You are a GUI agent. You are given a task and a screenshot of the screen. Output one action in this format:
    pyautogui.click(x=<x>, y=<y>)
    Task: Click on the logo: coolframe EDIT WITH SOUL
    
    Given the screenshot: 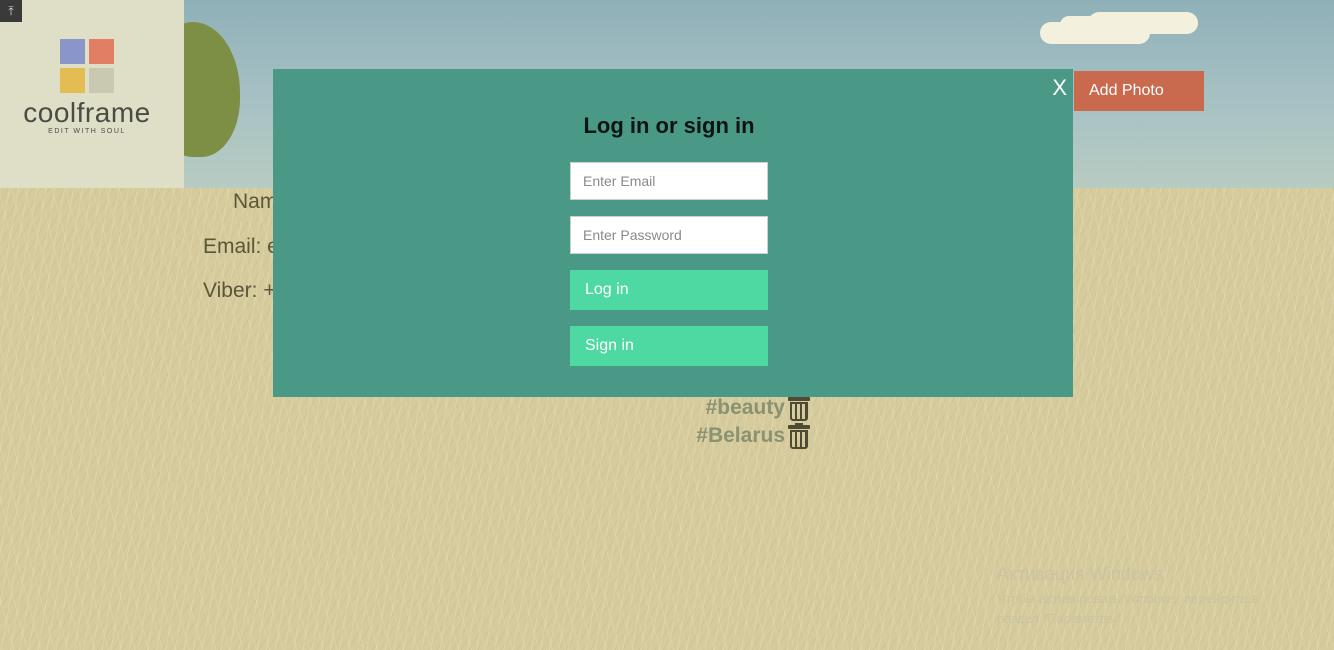 What is the action you would take?
    pyautogui.click(x=92, y=94)
    